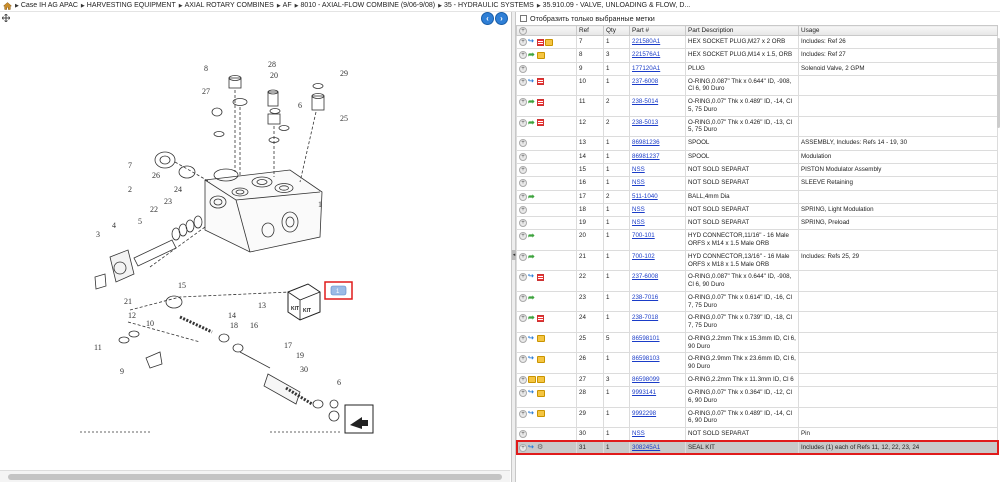 This screenshot has width=1000, height=482. What do you see at coordinates (590, 30) in the screenshot?
I see `column-header-ref: Ref` at bounding box center [590, 30].